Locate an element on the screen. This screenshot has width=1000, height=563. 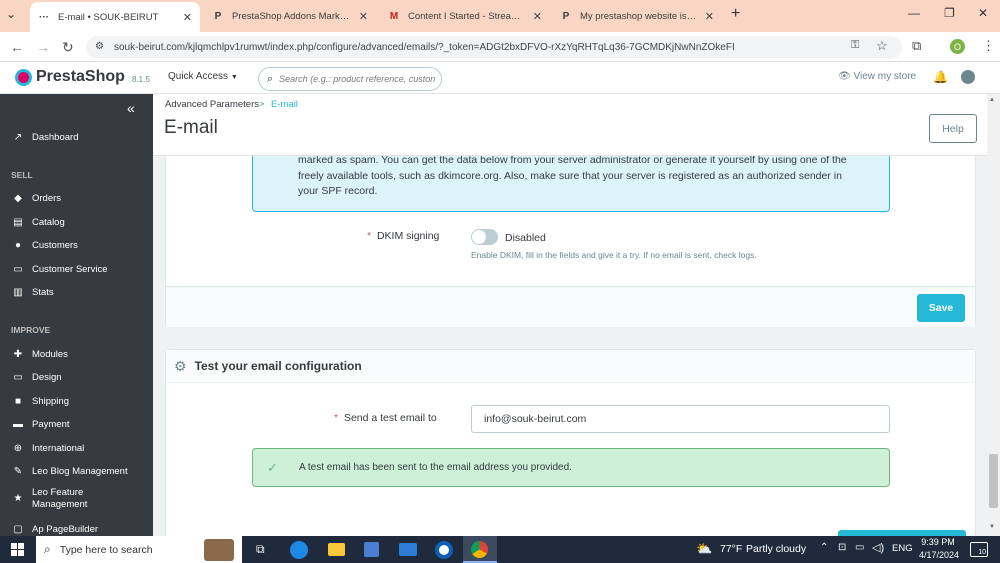
sidebar-item-ap-pagebuilder: ▢ Ap PageBuilder is located at coordinates (54, 529).